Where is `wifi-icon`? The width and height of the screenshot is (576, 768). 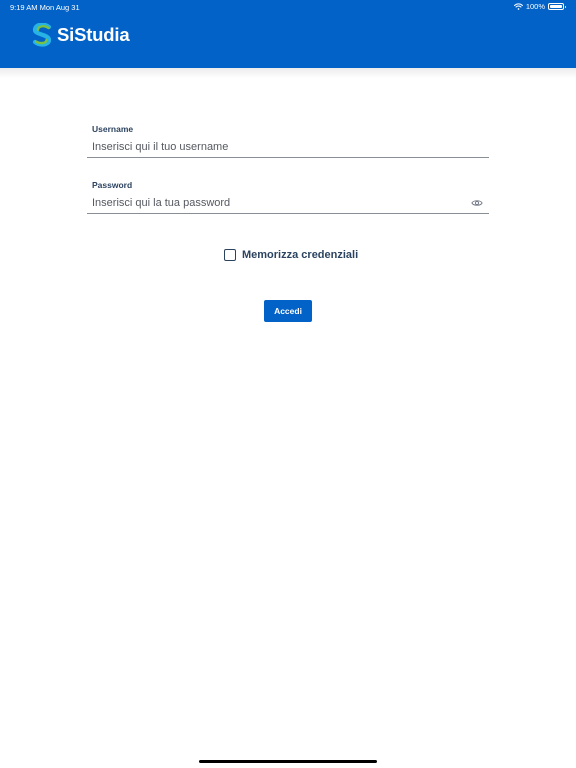
wifi-icon is located at coordinates (518, 6).